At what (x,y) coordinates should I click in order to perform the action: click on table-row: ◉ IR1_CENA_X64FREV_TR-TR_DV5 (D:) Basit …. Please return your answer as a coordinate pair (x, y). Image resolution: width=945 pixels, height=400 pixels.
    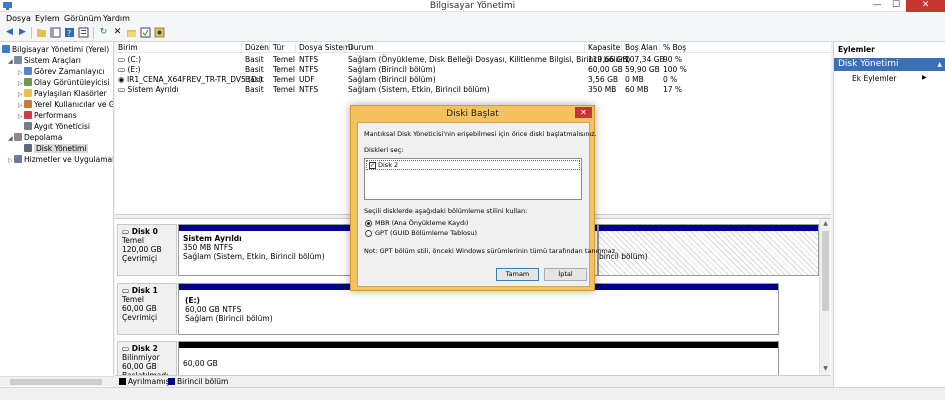
    Looking at the image, I should click on (473, 79).